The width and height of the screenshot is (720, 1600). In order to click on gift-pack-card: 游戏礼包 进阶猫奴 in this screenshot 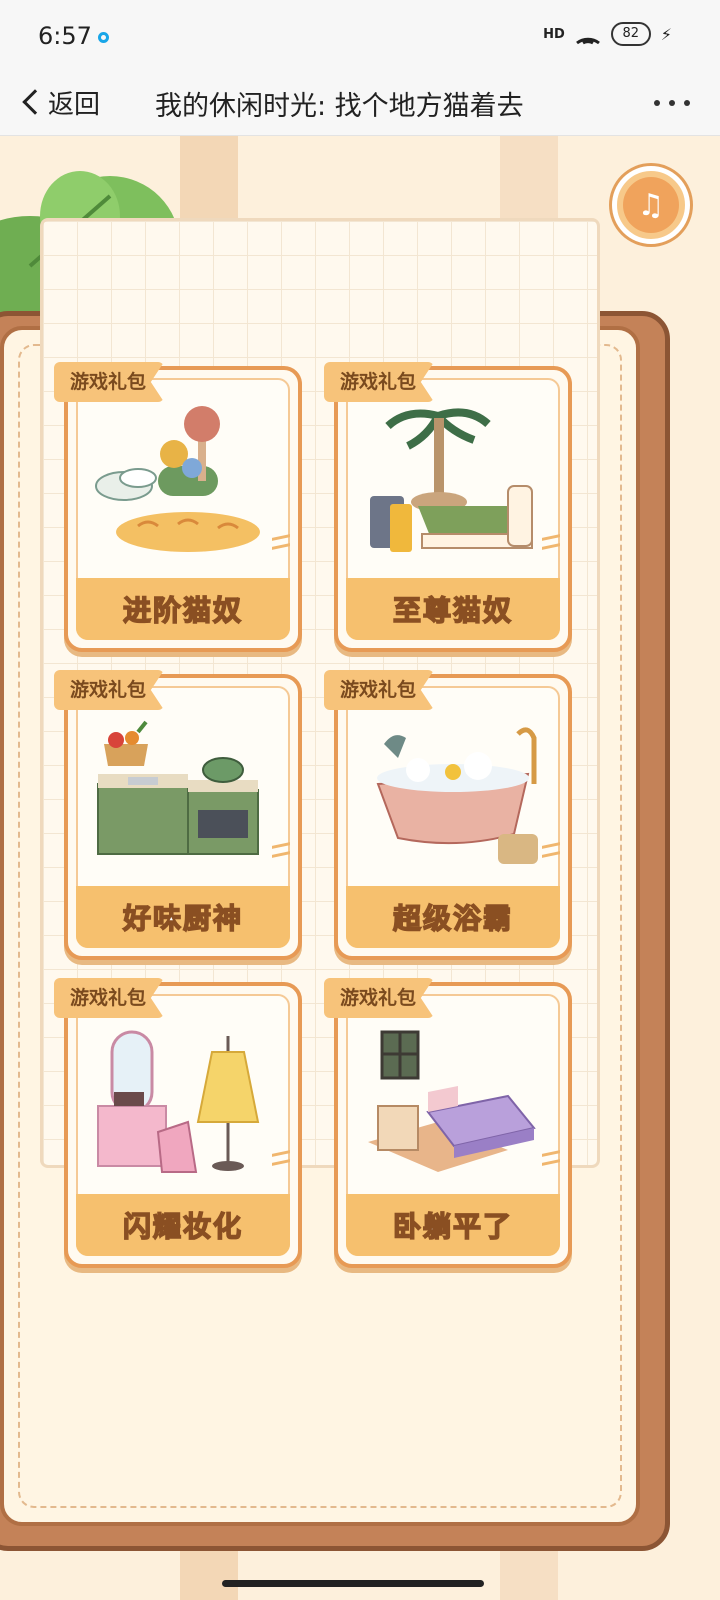, I will do `click(178, 507)`.